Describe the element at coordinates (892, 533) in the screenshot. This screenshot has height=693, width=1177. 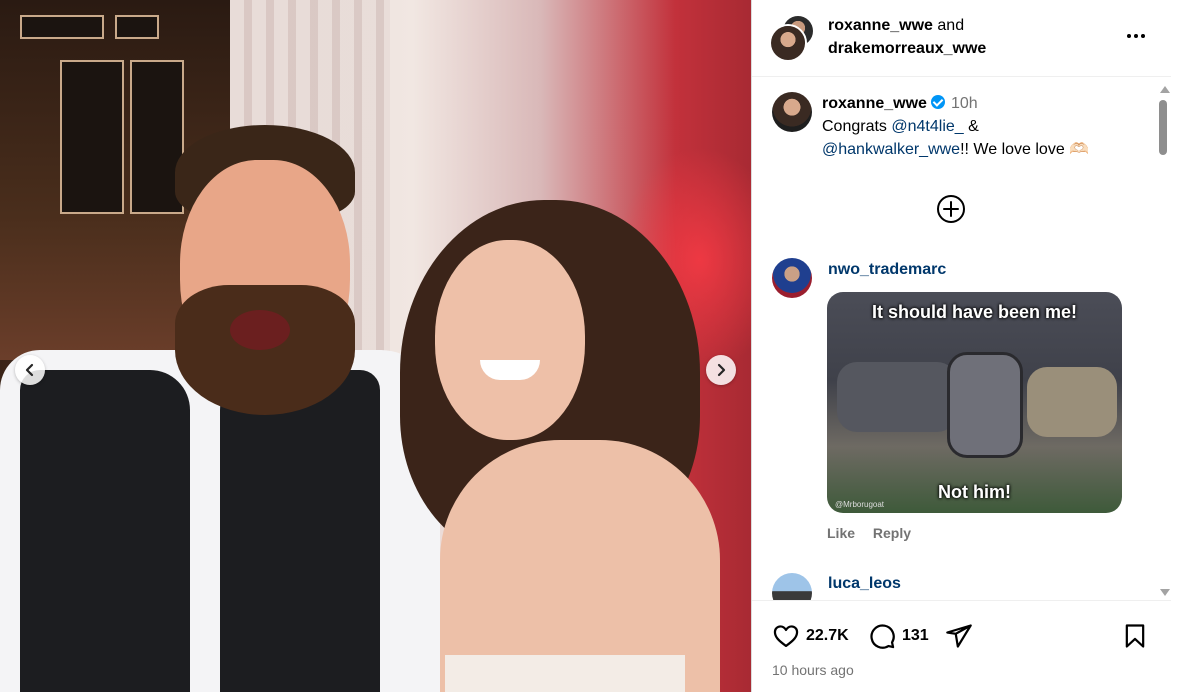
I see `comment-reply-button: Reply` at that location.